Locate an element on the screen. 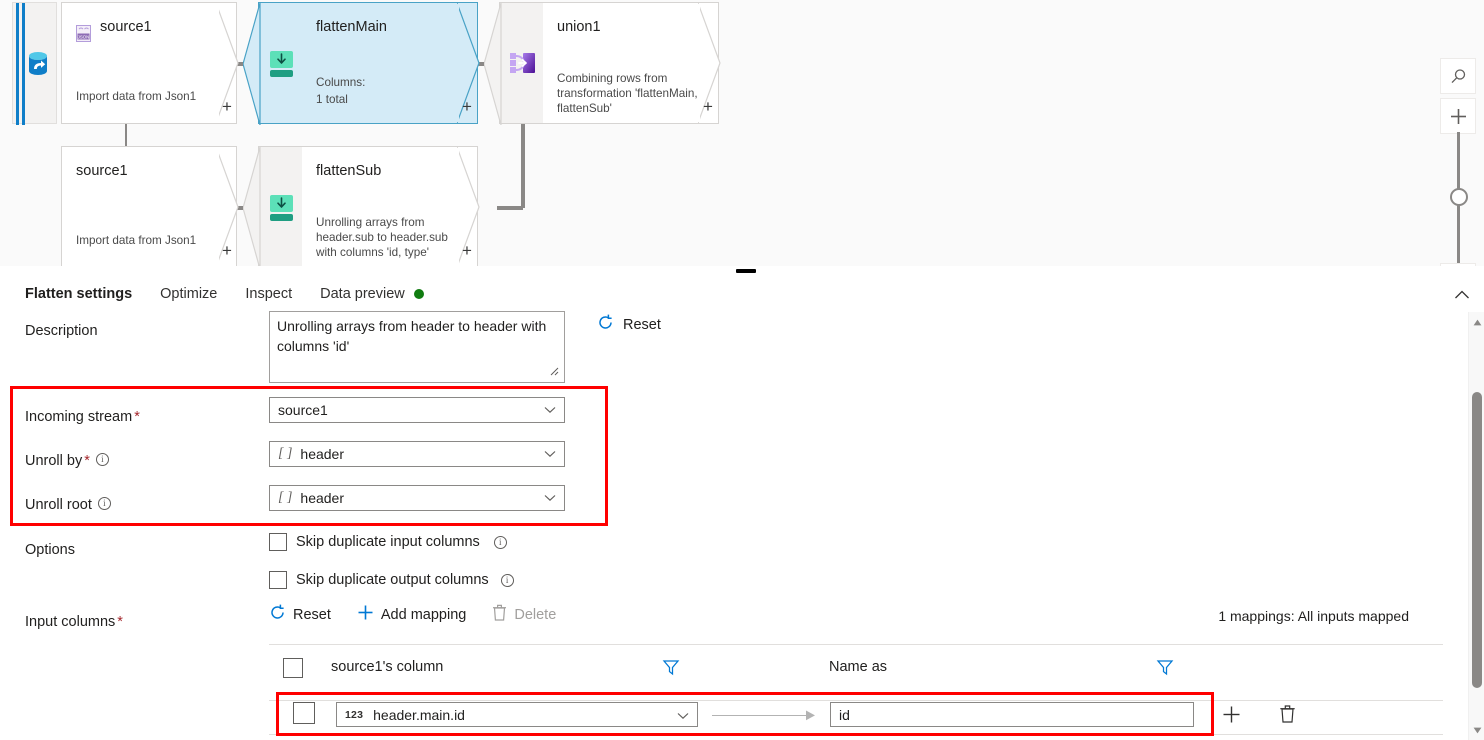 Image resolution: width=1484 pixels, height=740 pixels. settings-panel-scrollbar is located at coordinates (1476, 526).